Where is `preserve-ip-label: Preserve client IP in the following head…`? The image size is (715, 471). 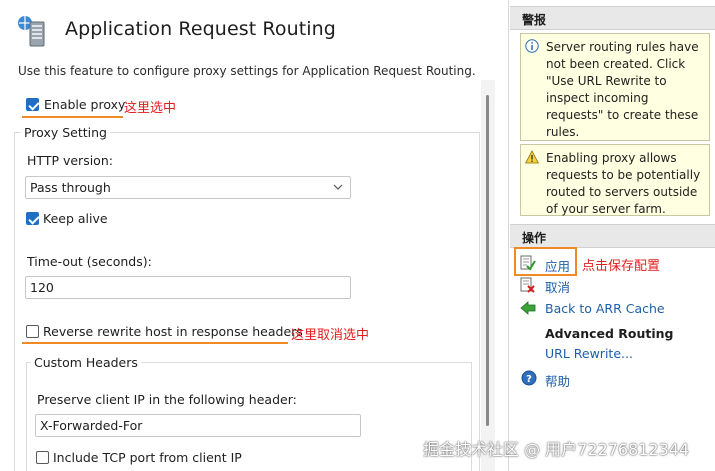
preserve-ip-label: Preserve client IP in the following head… is located at coordinates (167, 399).